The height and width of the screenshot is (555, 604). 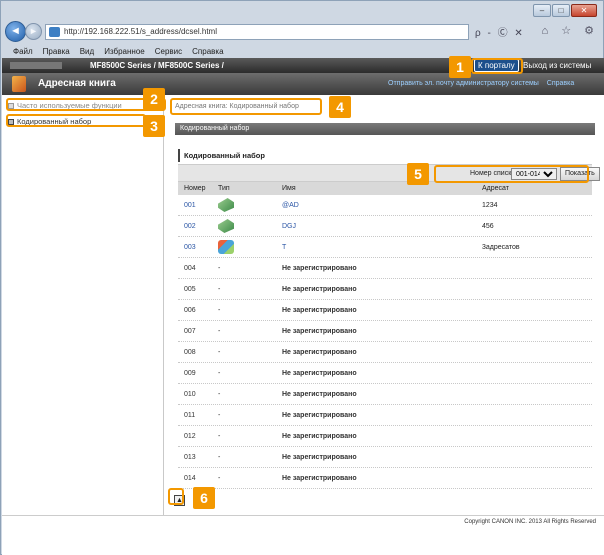 I want to click on highlight-top-icon, so click(x=176, y=496).